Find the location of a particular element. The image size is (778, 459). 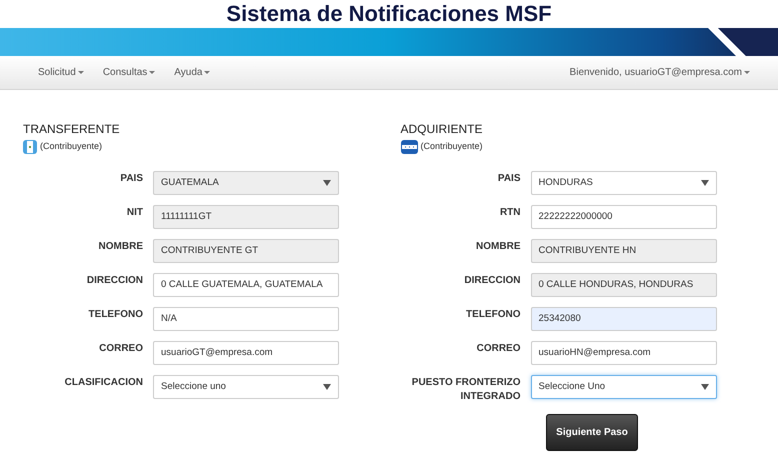

select-field: HONDURAS is located at coordinates (623, 183).